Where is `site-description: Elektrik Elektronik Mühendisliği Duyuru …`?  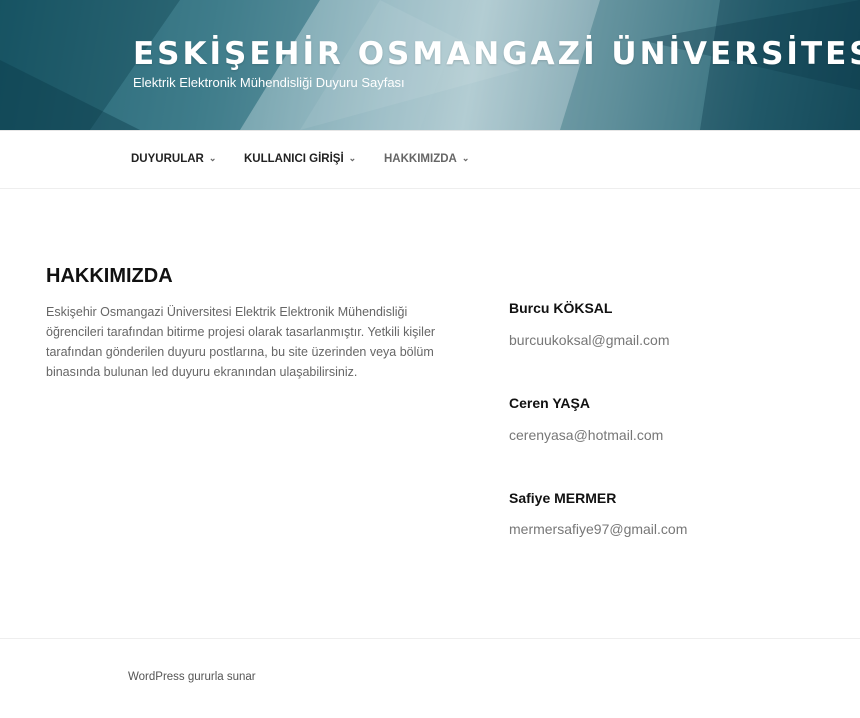 site-description: Elektrik Elektronik Mühendisliği Duyuru … is located at coordinates (269, 82).